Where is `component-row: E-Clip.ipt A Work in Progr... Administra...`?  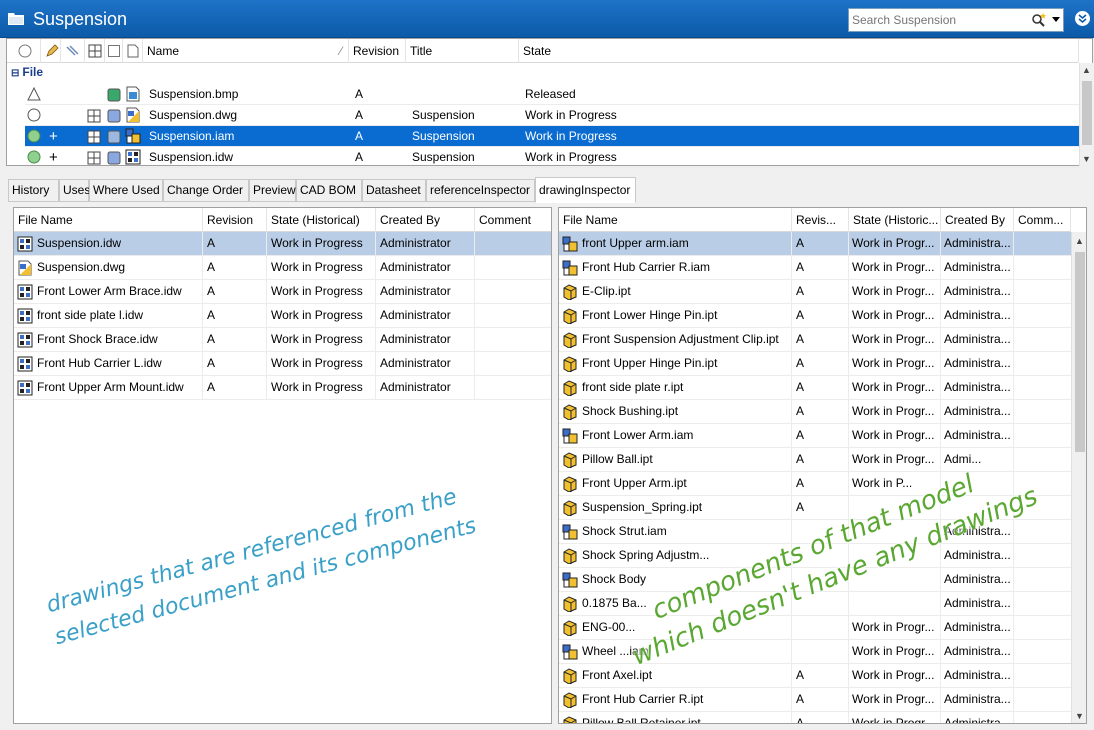
component-row: E-Clip.ipt A Work in Progr... Administra... is located at coordinates (815, 292).